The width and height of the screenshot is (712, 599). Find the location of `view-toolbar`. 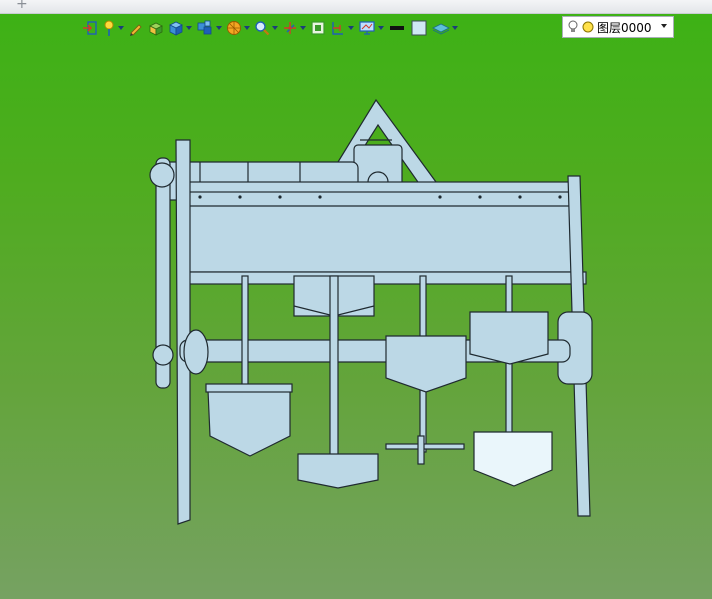

view-toolbar is located at coordinates (272, 28).